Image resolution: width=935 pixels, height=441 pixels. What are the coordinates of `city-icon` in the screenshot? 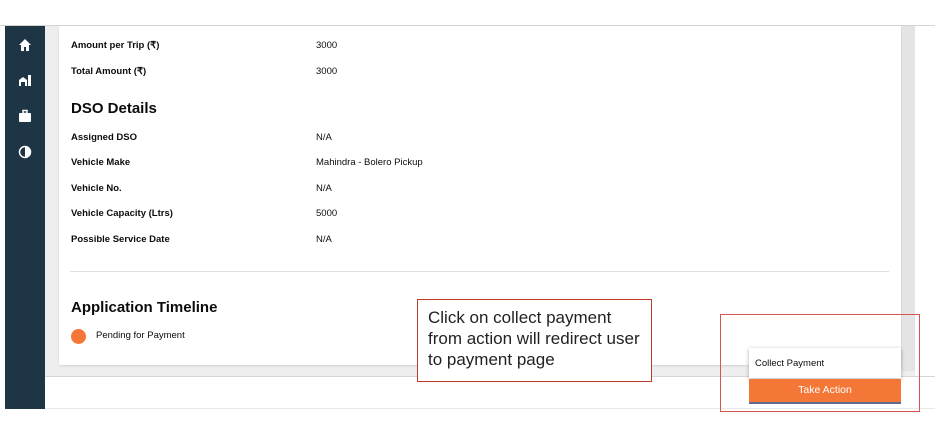 It's located at (25, 80).